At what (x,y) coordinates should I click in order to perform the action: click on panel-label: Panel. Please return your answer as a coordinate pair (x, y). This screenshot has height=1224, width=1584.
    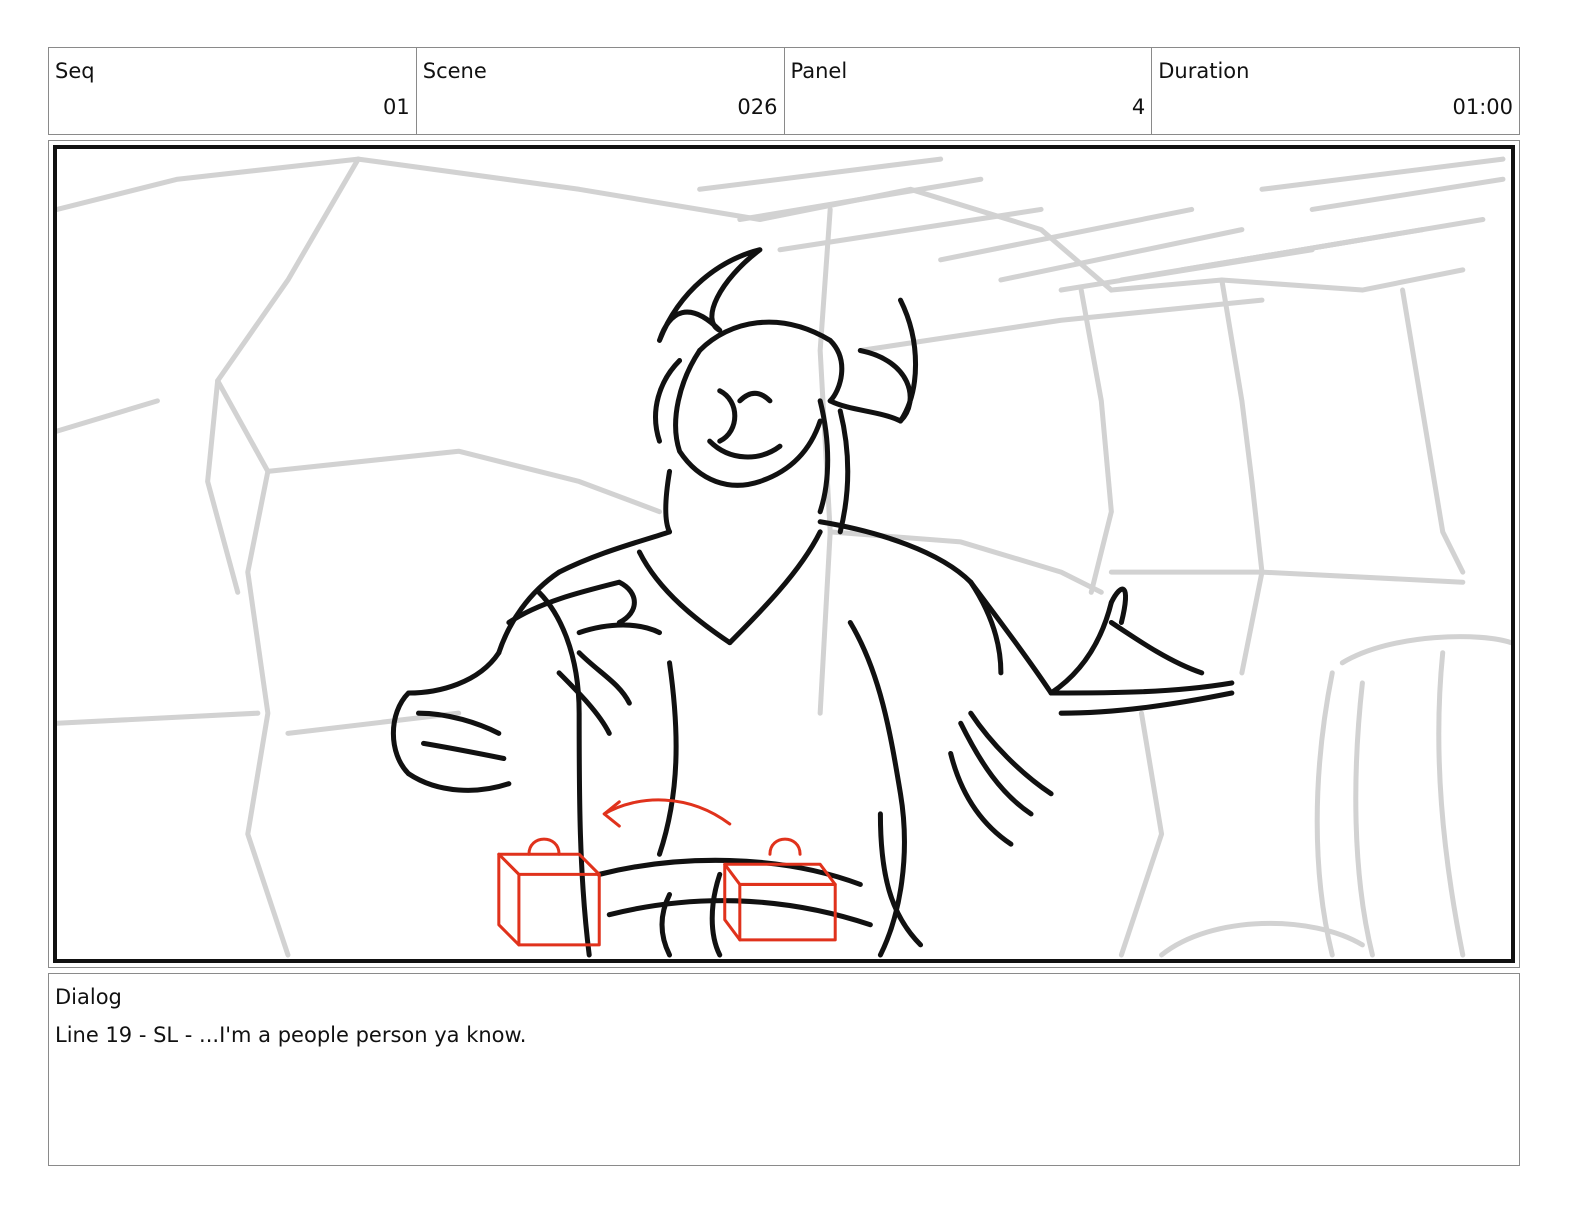
    Looking at the image, I should click on (819, 71).